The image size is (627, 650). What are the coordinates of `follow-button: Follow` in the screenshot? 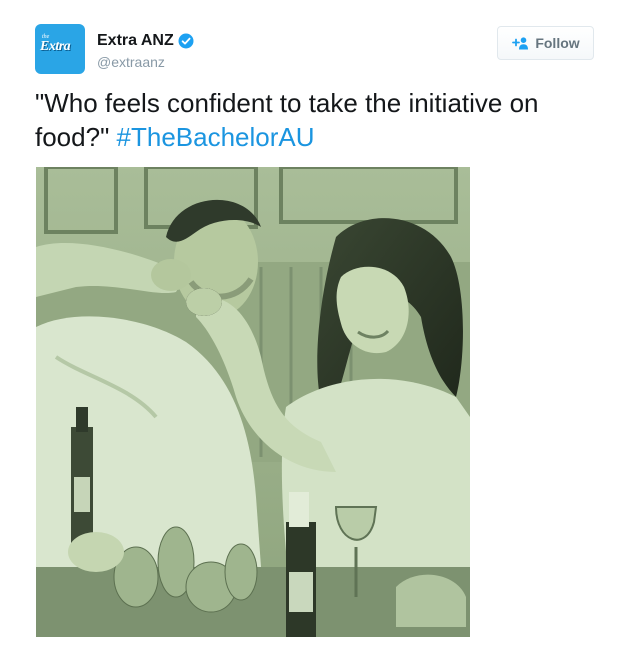 It's located at (545, 43).